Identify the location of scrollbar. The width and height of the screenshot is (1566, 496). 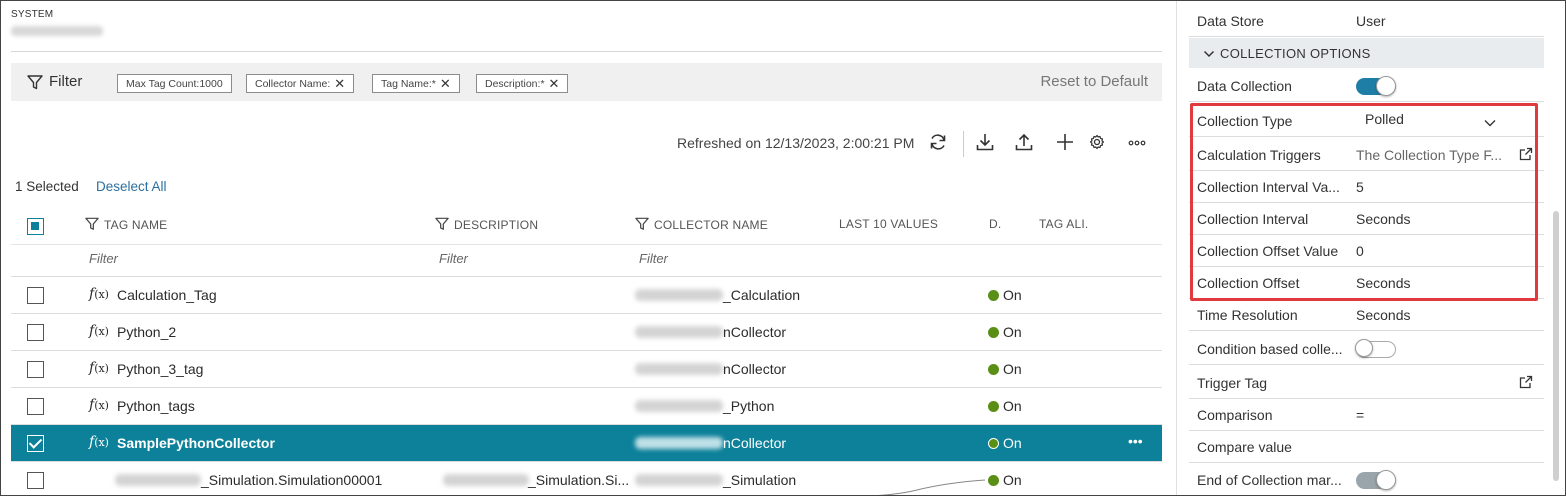
(1556, 346).